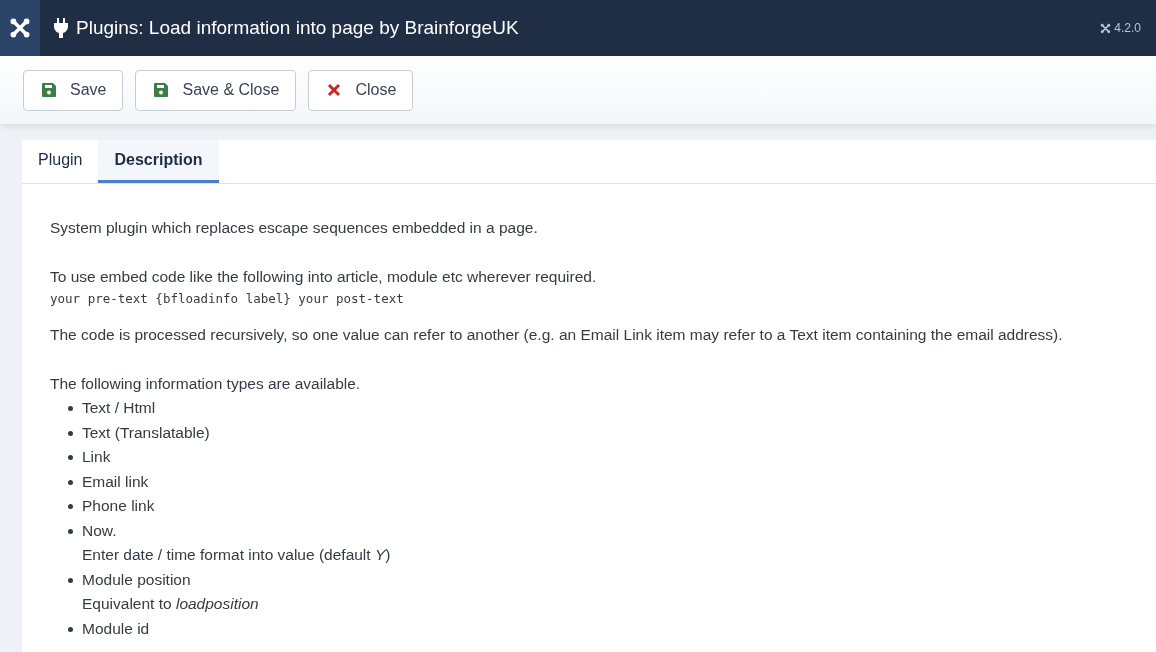 The height and width of the screenshot is (652, 1156). Describe the element at coordinates (146, 432) in the screenshot. I see `list-item-text: Text (Translatable)` at that location.